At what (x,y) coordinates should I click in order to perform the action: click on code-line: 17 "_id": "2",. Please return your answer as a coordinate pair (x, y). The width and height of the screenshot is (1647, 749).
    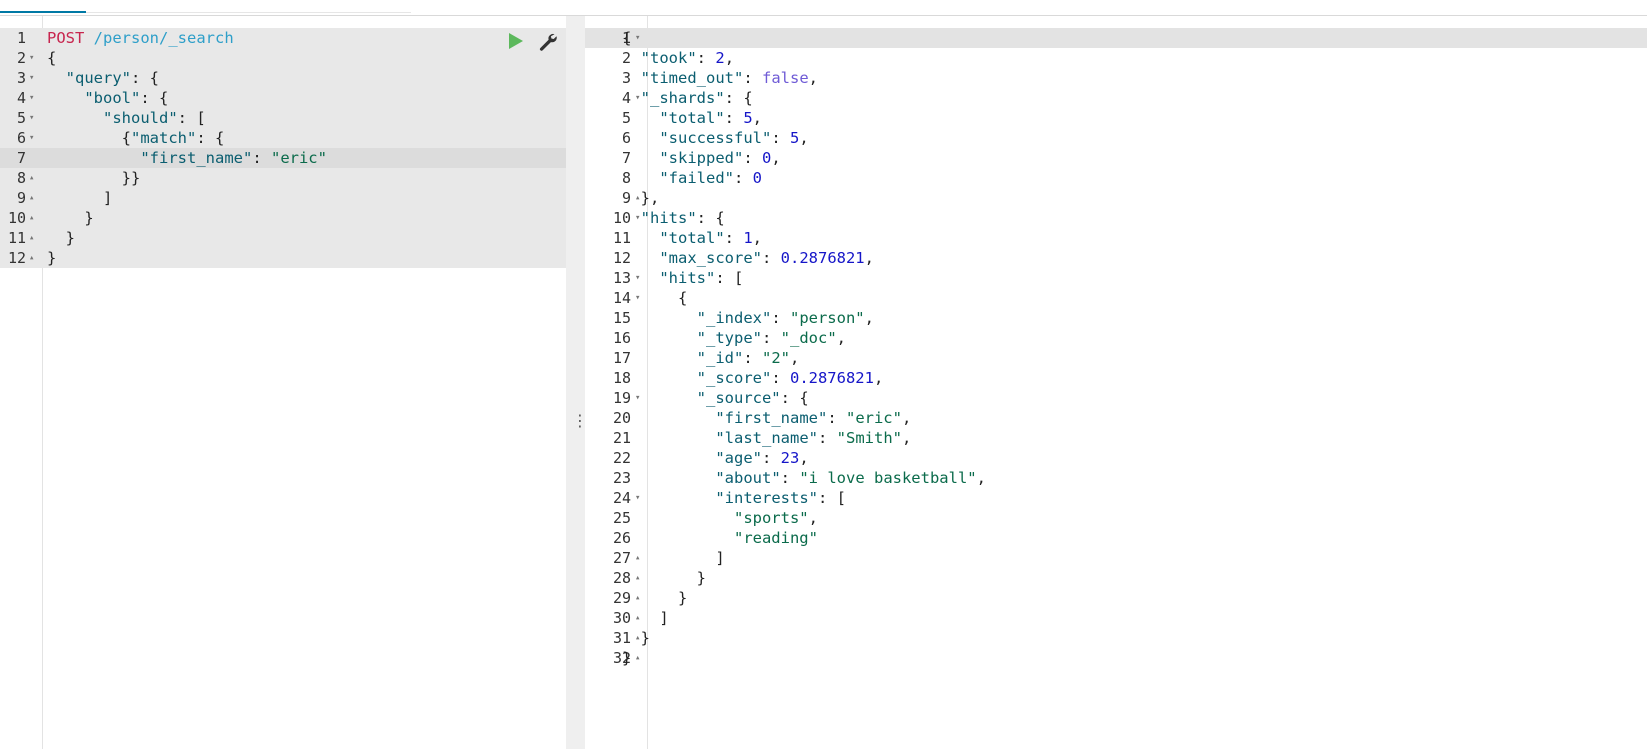
    Looking at the image, I should click on (1116, 358).